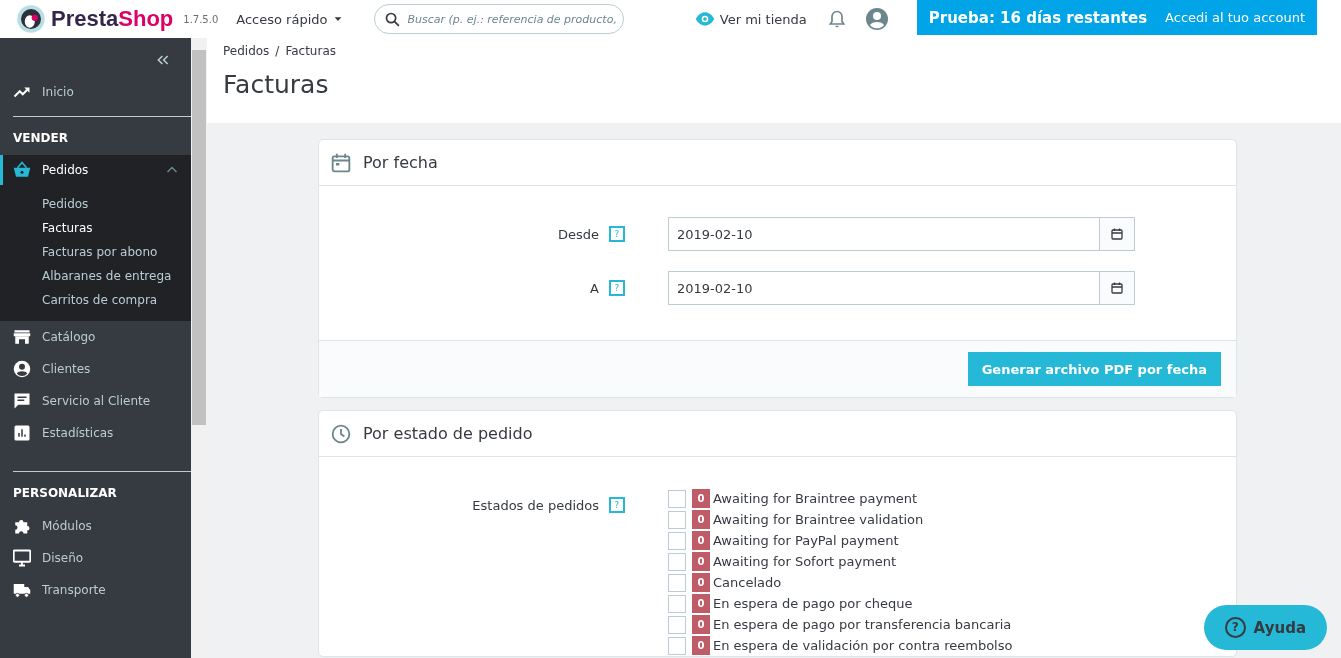 The image size is (1341, 658). What do you see at coordinates (818, 519) in the screenshot?
I see `status-label: Awaiting for Braintree validation` at bounding box center [818, 519].